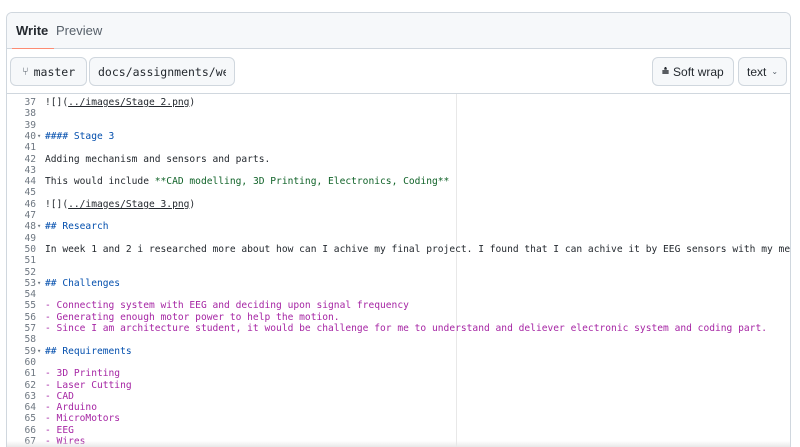 Image resolution: width=800 pixels, height=447 pixels. What do you see at coordinates (30, 193) in the screenshot?
I see `line-number: 45` at bounding box center [30, 193].